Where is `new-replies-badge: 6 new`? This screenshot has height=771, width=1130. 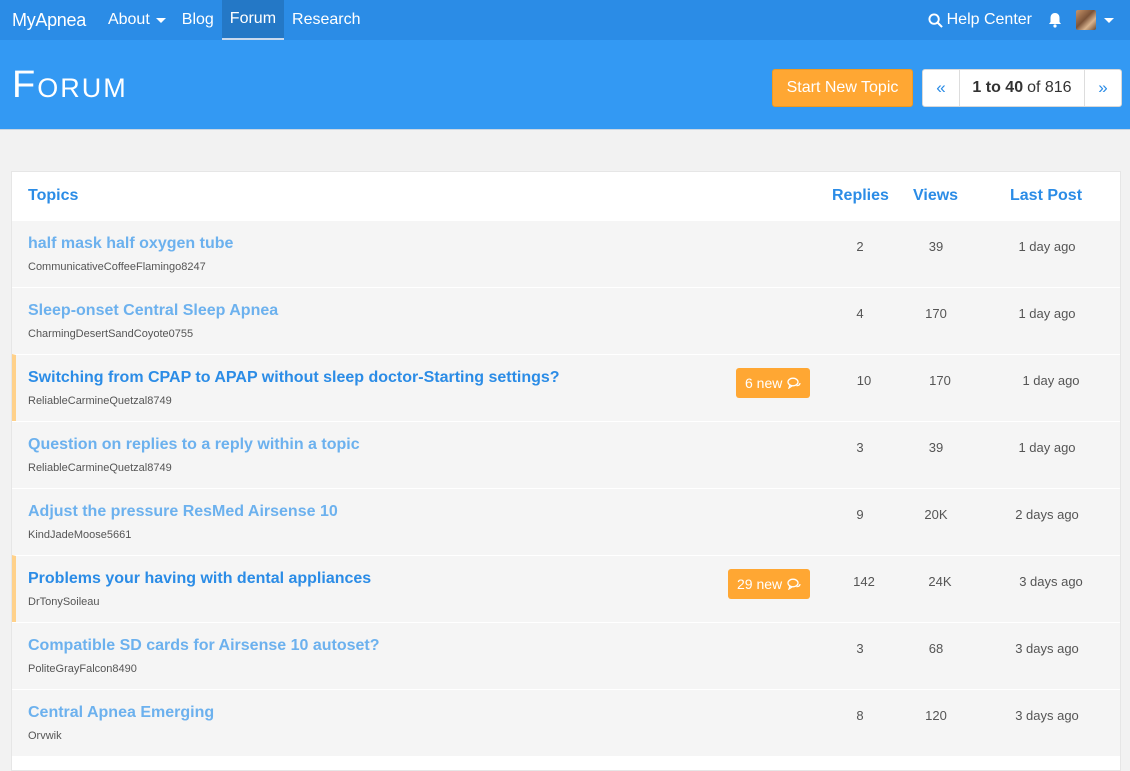 new-replies-badge: 6 new is located at coordinates (773, 383).